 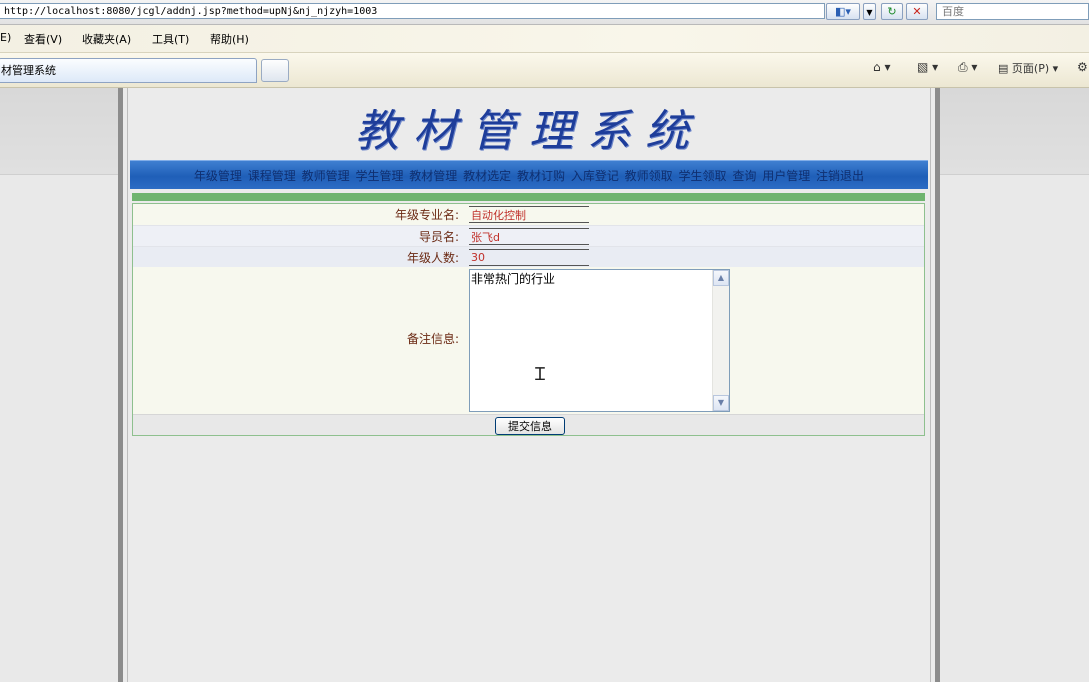 I want to click on chevron-down-icon: ▼, so click(x=869, y=12).